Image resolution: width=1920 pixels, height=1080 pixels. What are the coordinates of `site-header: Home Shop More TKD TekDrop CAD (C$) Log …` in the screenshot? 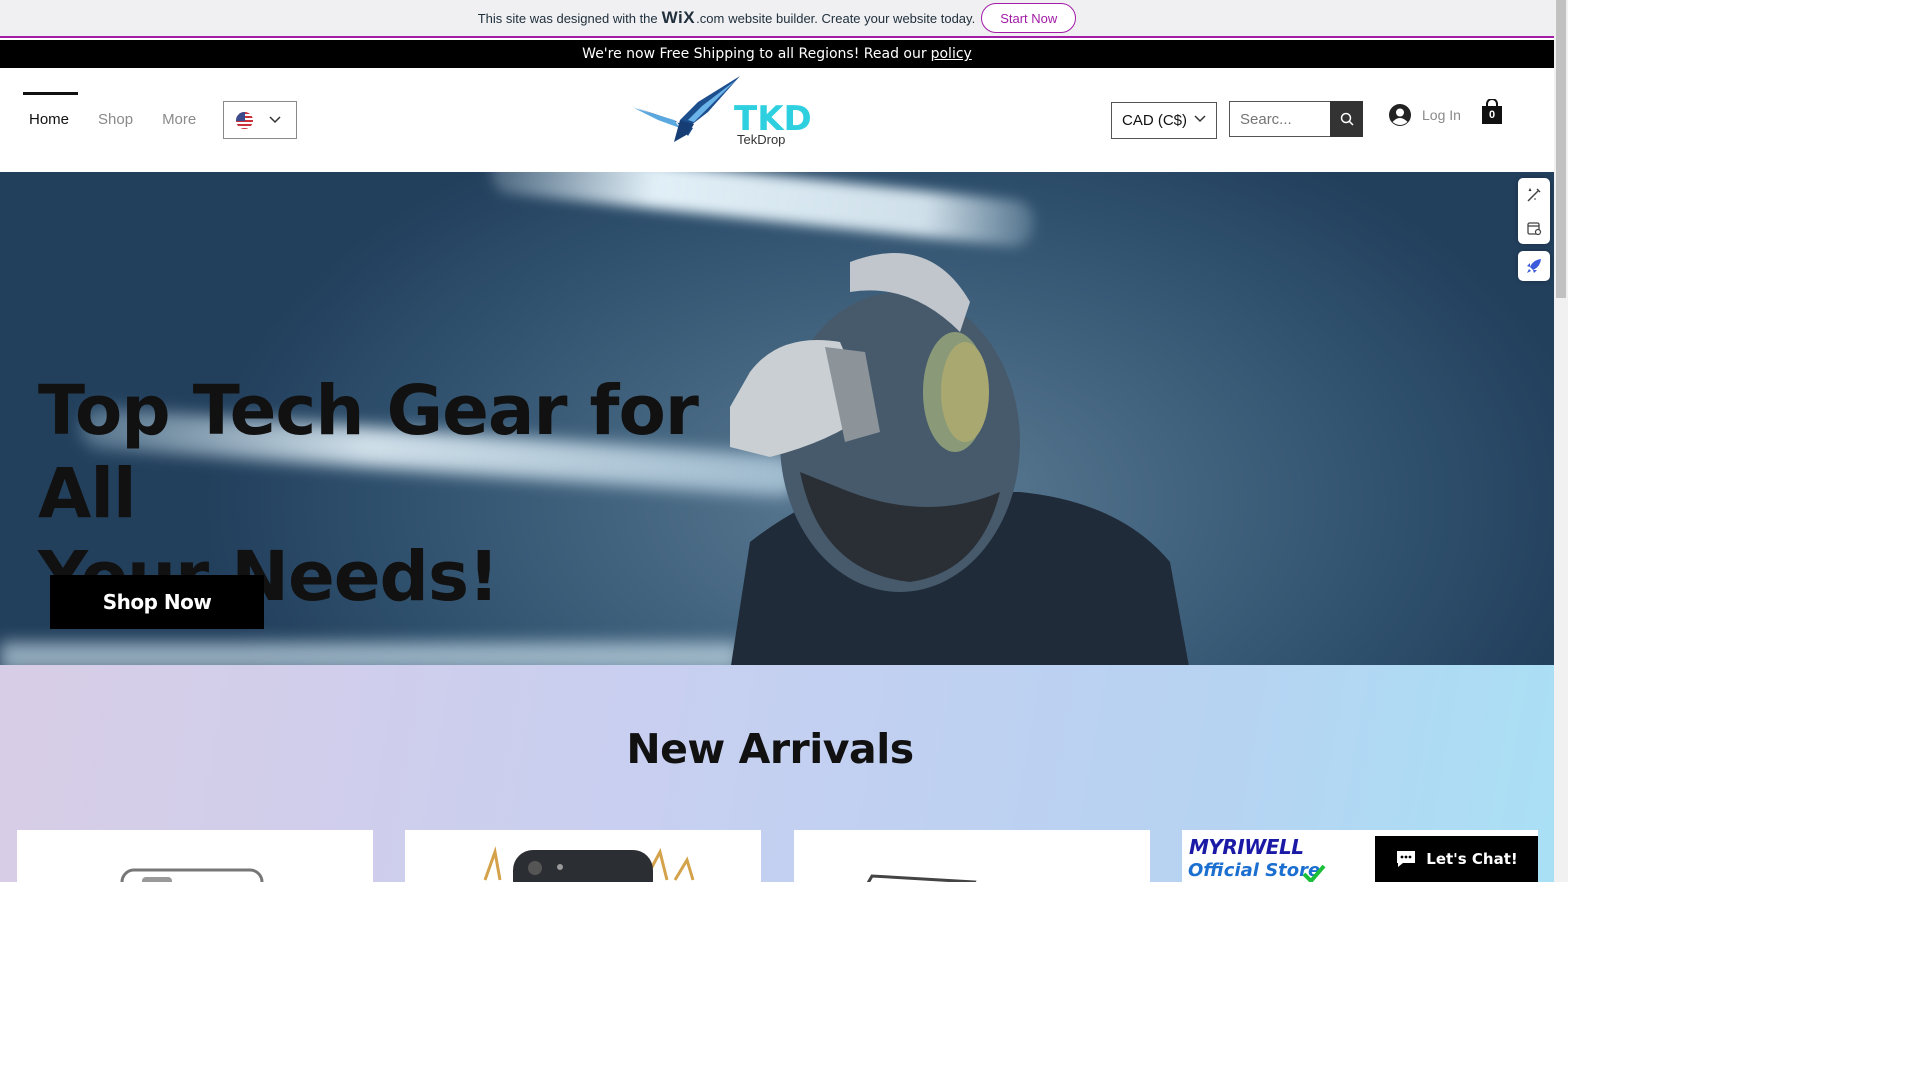 It's located at (777, 120).